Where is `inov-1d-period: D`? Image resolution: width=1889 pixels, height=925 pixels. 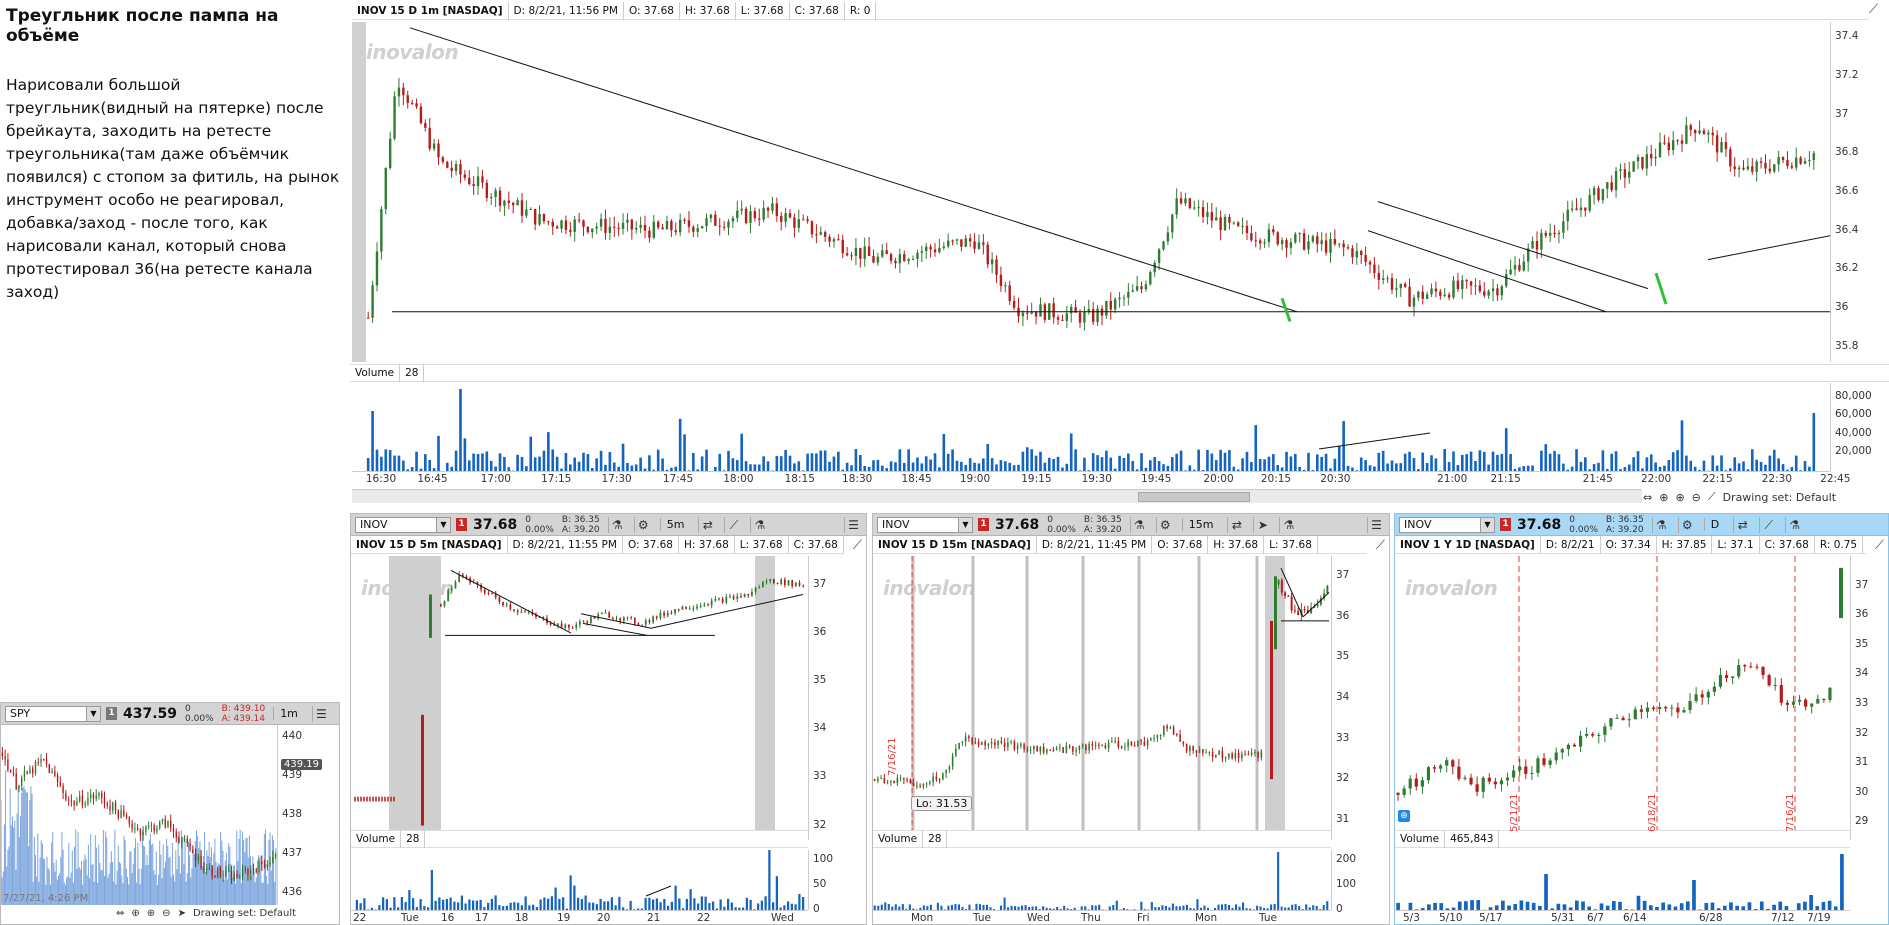 inov-1d-period: D is located at coordinates (1714, 524).